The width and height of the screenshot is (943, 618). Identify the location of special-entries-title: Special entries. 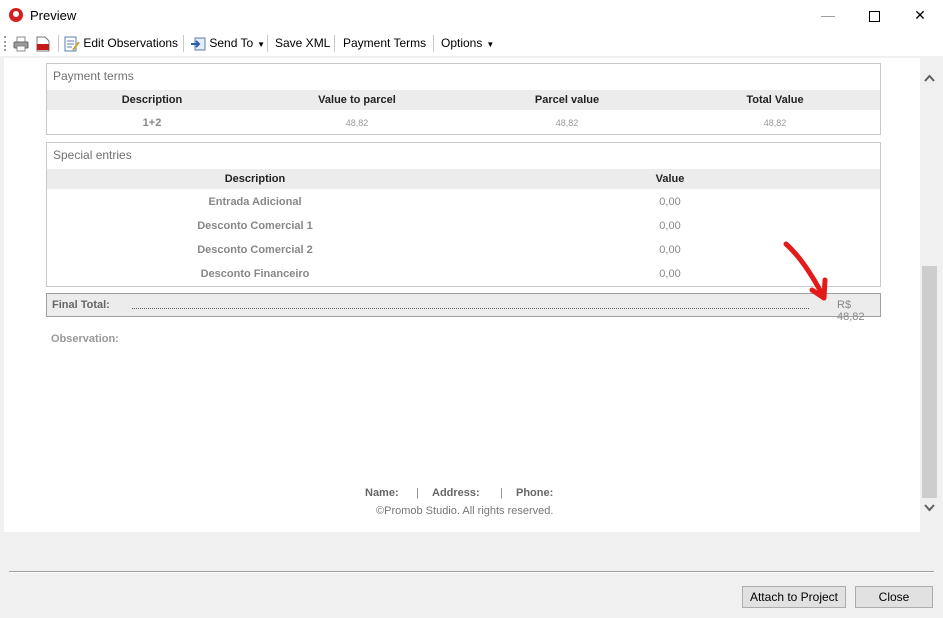
(92, 155).